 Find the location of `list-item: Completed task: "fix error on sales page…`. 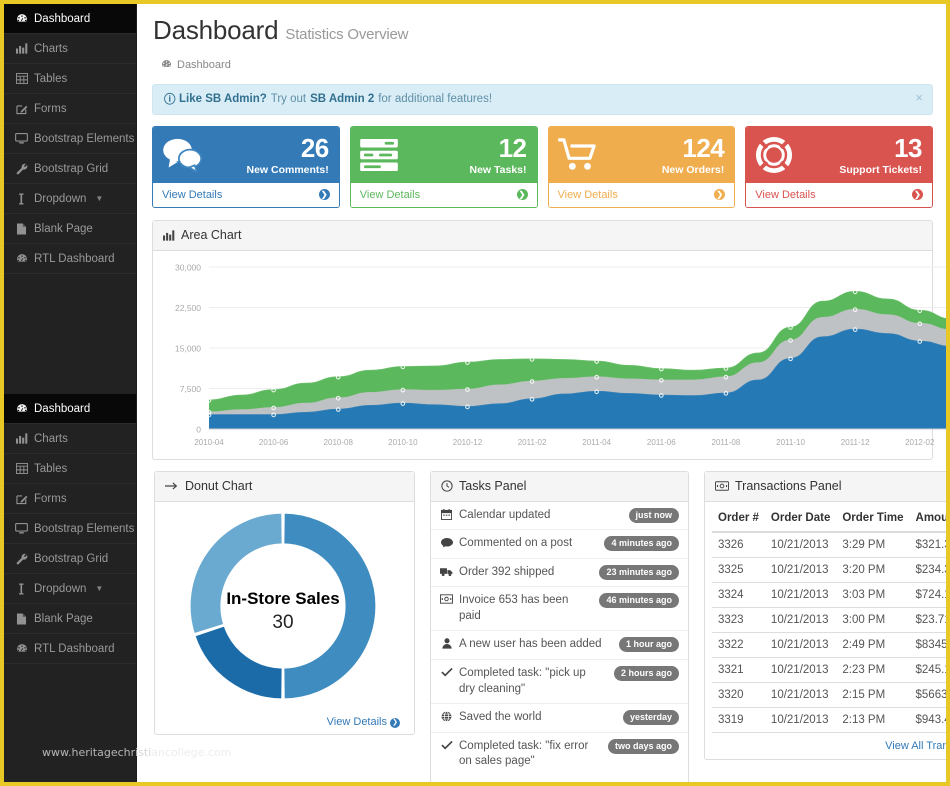

list-item: Completed task: "fix error on sales page… is located at coordinates (559, 754).